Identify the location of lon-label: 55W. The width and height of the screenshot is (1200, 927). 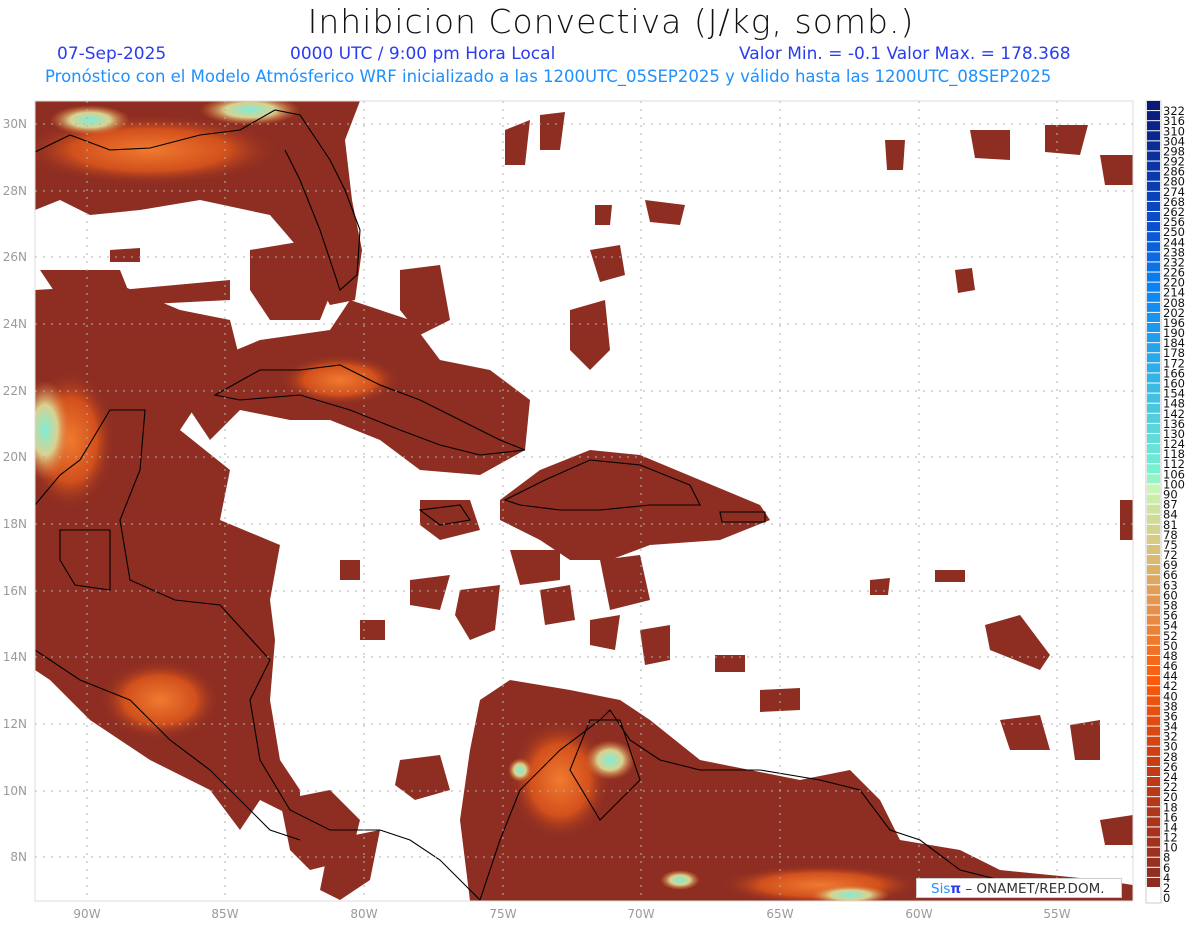
(1056, 914).